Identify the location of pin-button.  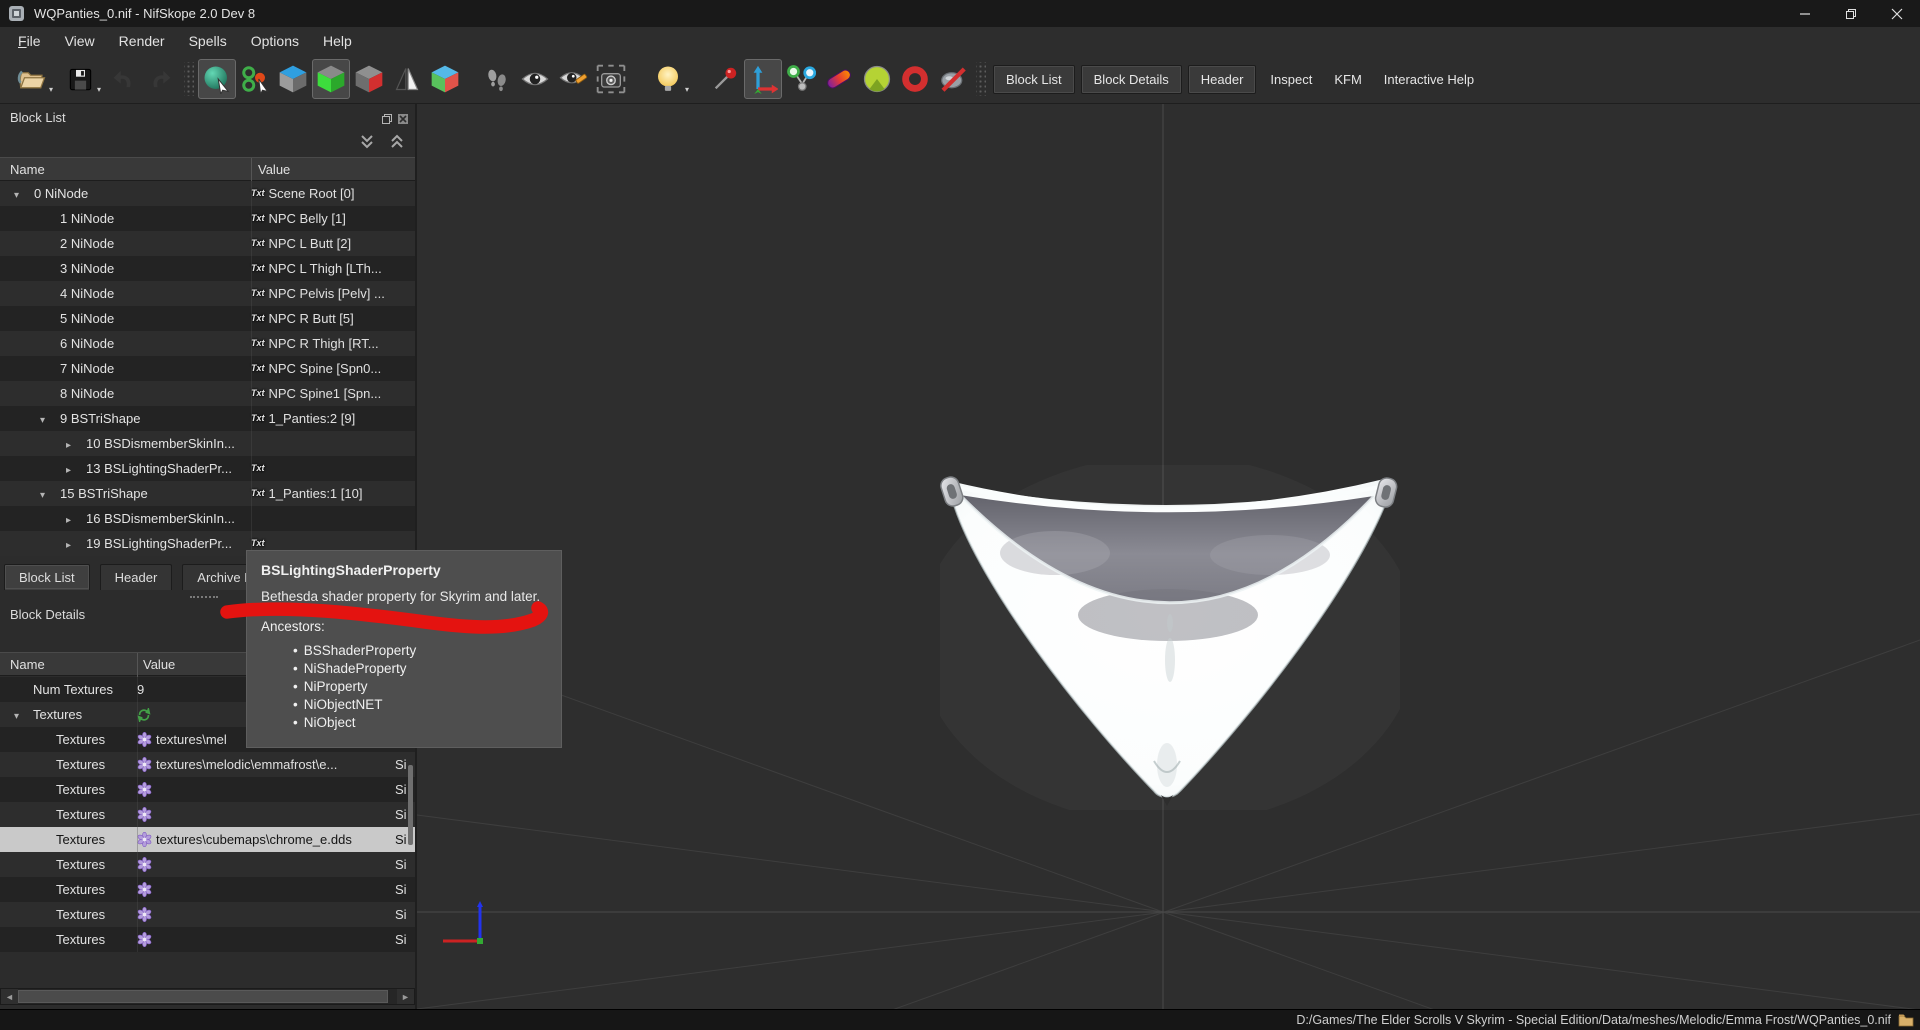
(725, 79).